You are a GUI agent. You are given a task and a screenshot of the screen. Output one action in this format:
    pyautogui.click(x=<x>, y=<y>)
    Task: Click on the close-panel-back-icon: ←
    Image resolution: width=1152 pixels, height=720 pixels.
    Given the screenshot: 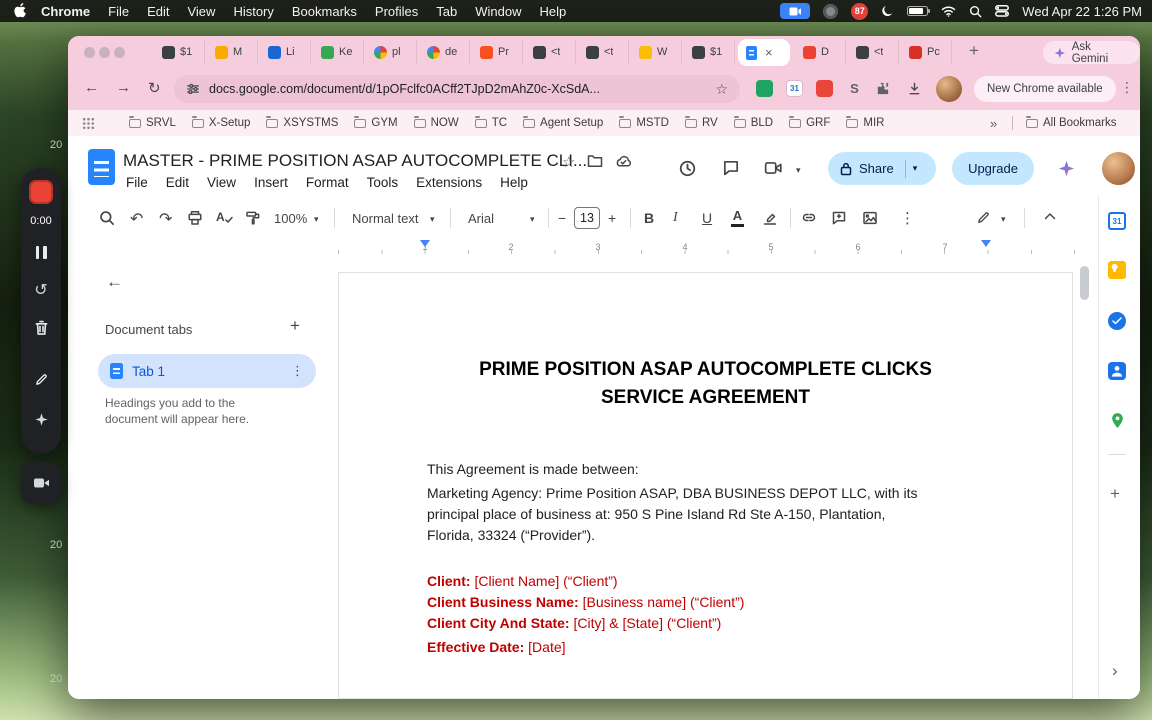 What is the action you would take?
    pyautogui.click(x=114, y=282)
    